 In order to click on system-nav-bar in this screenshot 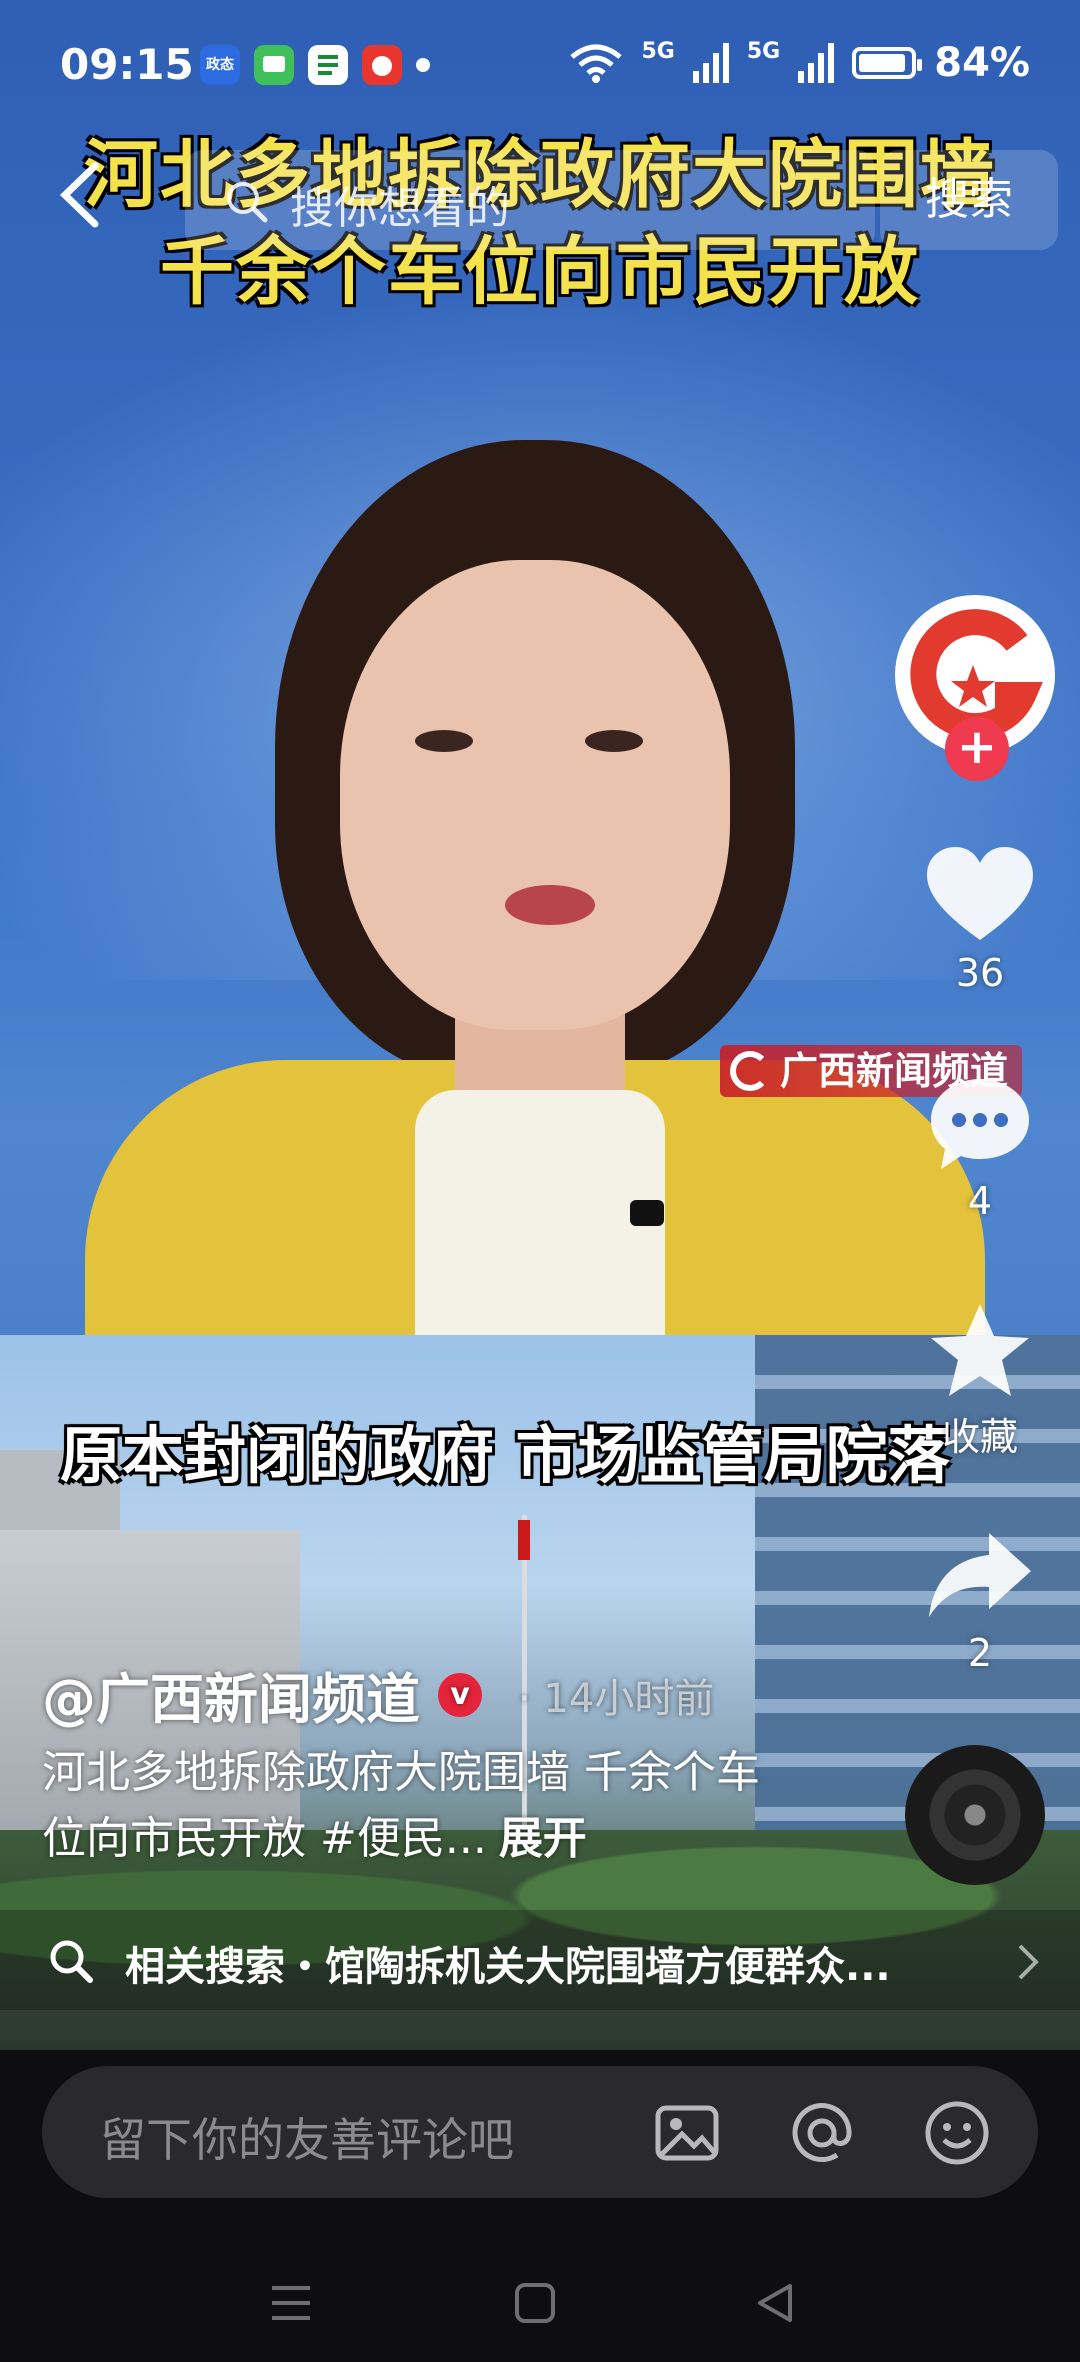, I will do `click(540, 2306)`.